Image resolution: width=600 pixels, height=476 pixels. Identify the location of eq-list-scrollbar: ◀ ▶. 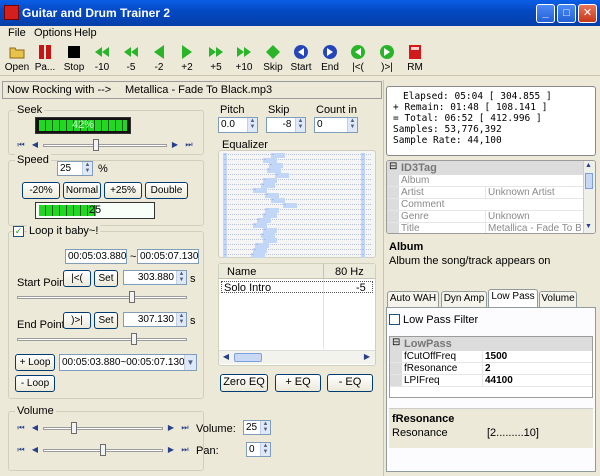
(297, 357).